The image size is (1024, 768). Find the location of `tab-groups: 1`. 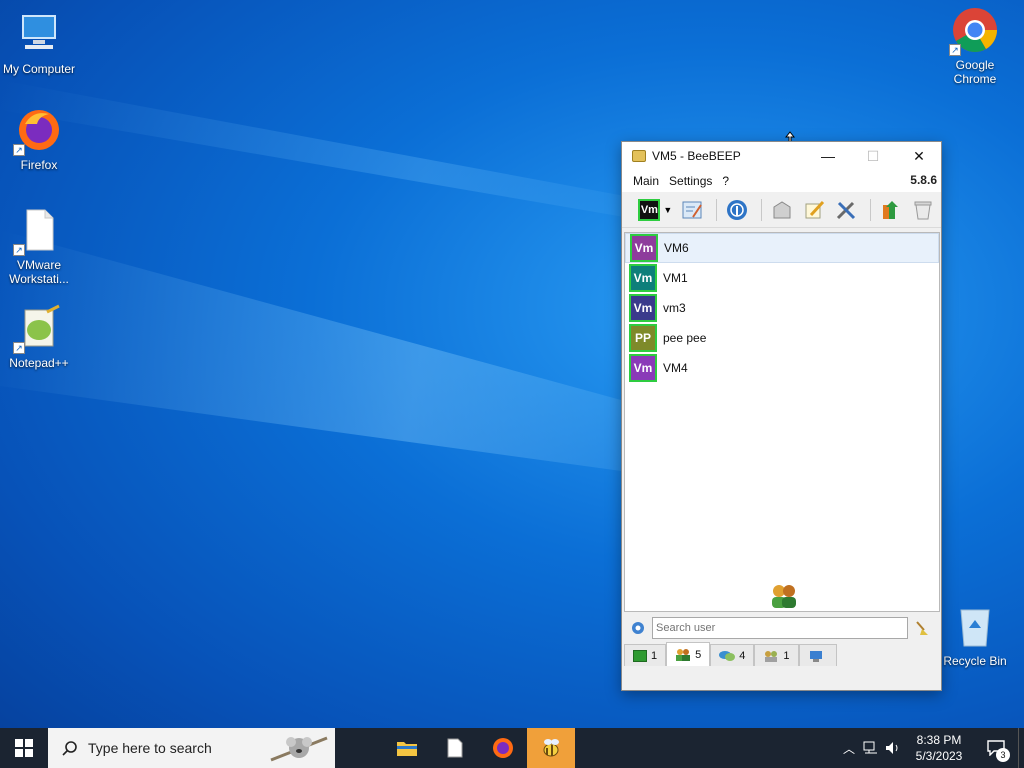

tab-groups: 1 is located at coordinates (776, 655).